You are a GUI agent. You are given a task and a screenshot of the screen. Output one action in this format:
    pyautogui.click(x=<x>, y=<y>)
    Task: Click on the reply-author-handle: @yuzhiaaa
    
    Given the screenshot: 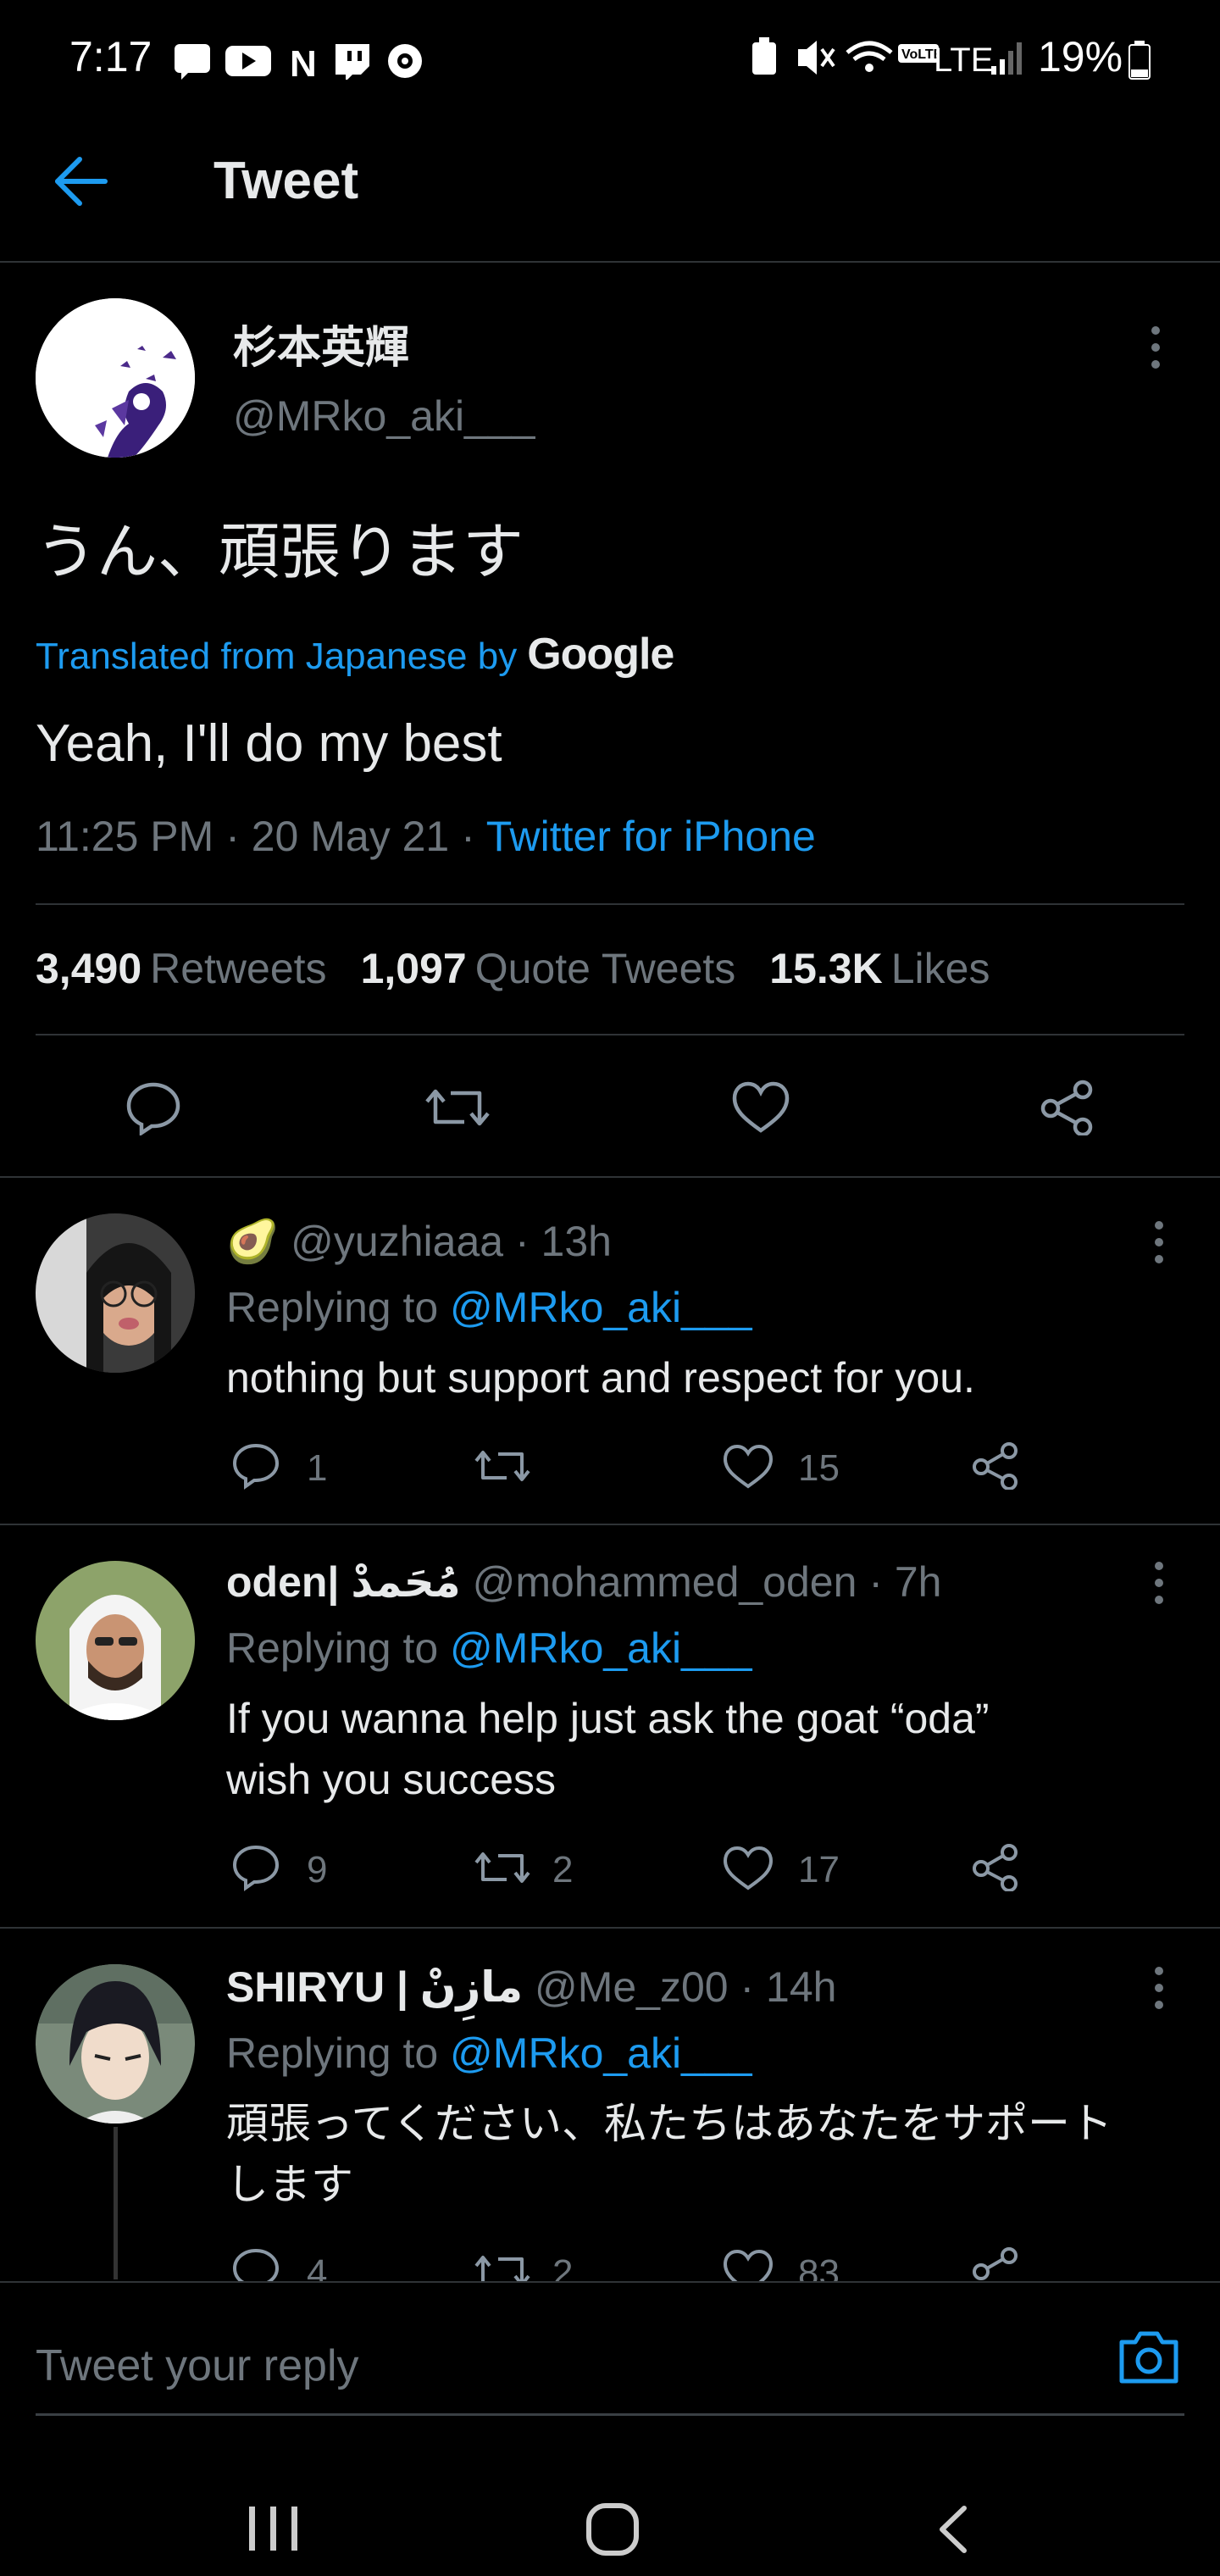 What is the action you would take?
    pyautogui.click(x=397, y=1241)
    